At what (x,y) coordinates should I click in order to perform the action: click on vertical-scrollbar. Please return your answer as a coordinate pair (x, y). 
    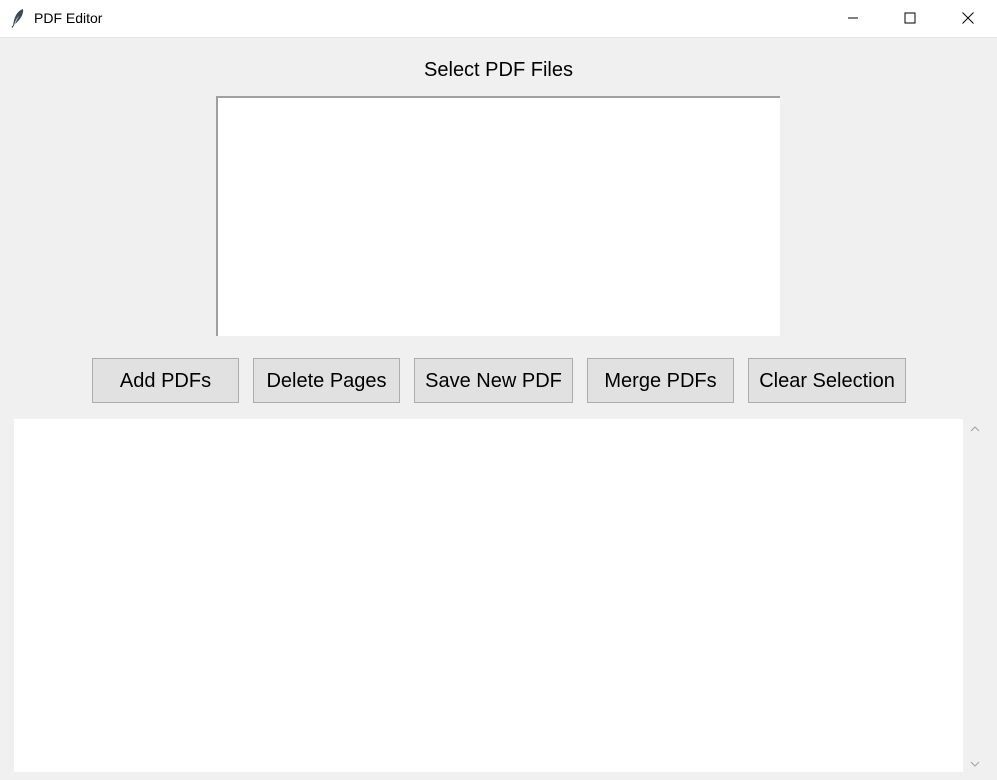
    Looking at the image, I should click on (975, 595).